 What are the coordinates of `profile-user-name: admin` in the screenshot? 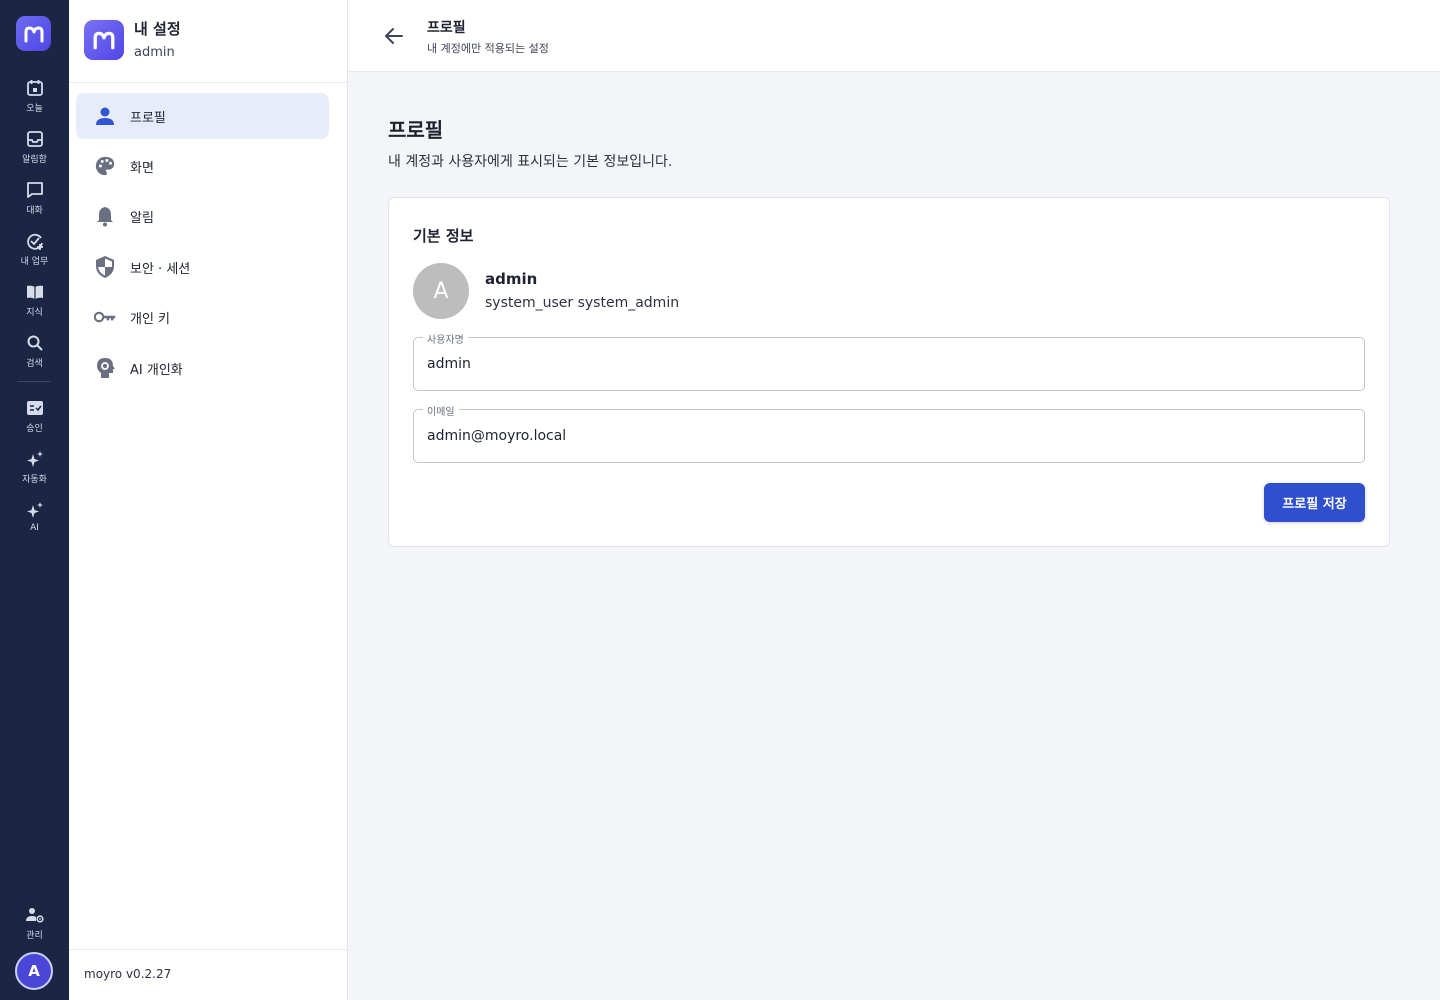 It's located at (511, 279).